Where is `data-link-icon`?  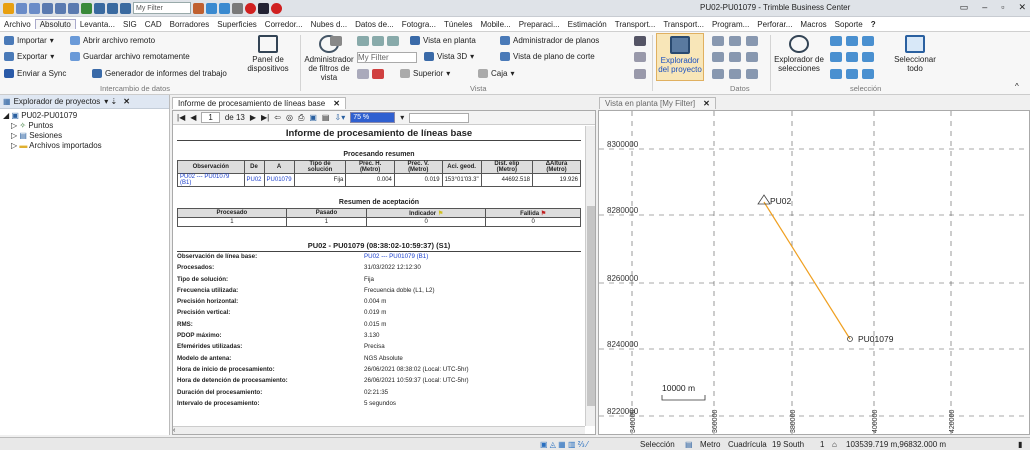
data-link-icon is located at coordinates (718, 74).